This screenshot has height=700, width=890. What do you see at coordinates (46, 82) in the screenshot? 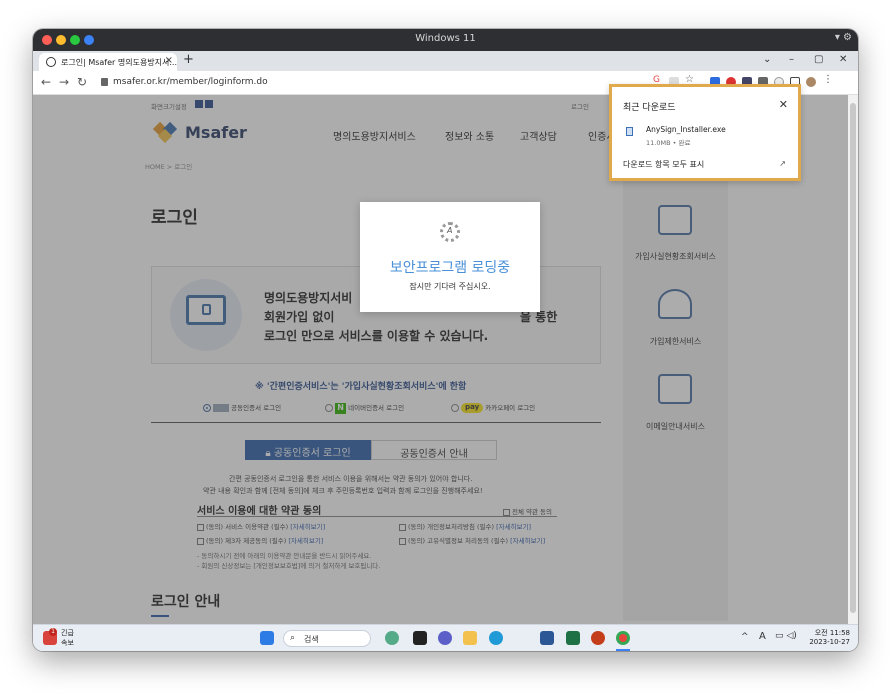
I see `back-button: ←` at bounding box center [46, 82].